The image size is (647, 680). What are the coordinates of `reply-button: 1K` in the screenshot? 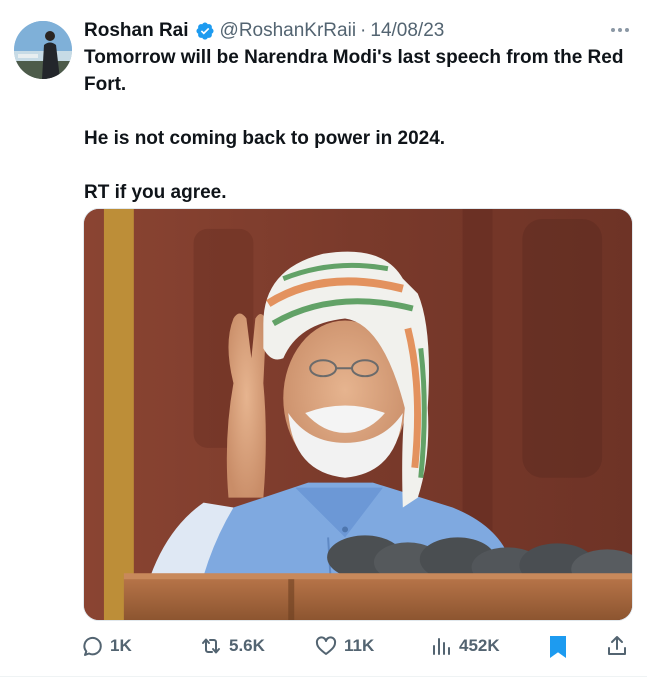 It's located at (106, 646).